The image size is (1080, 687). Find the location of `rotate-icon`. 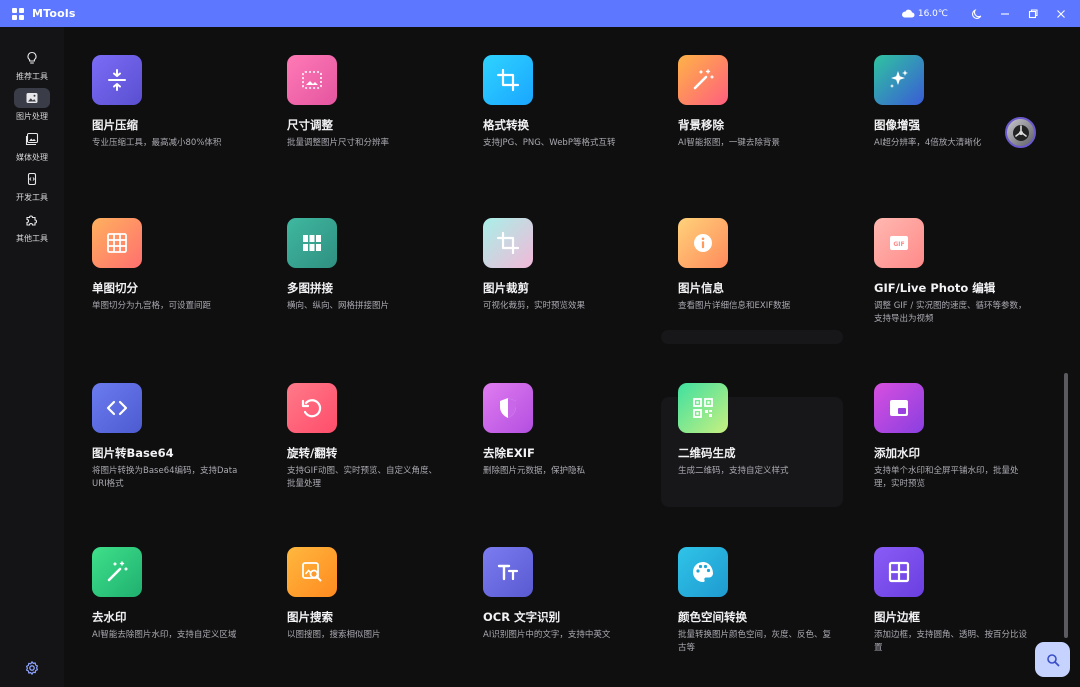

rotate-icon is located at coordinates (312, 408).